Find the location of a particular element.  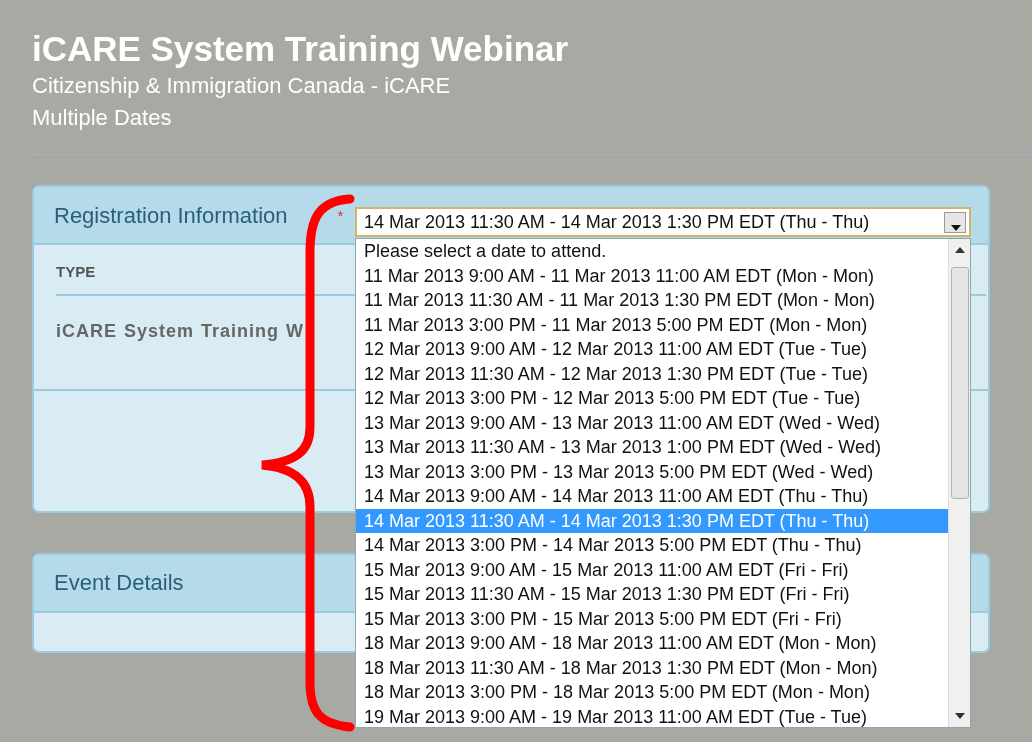

dropdown-option: 15 Mar 2013 9:00 AM - 15 Mar 2013 11:00 AM EDT (Fri - Fri) is located at coordinates (652, 569).